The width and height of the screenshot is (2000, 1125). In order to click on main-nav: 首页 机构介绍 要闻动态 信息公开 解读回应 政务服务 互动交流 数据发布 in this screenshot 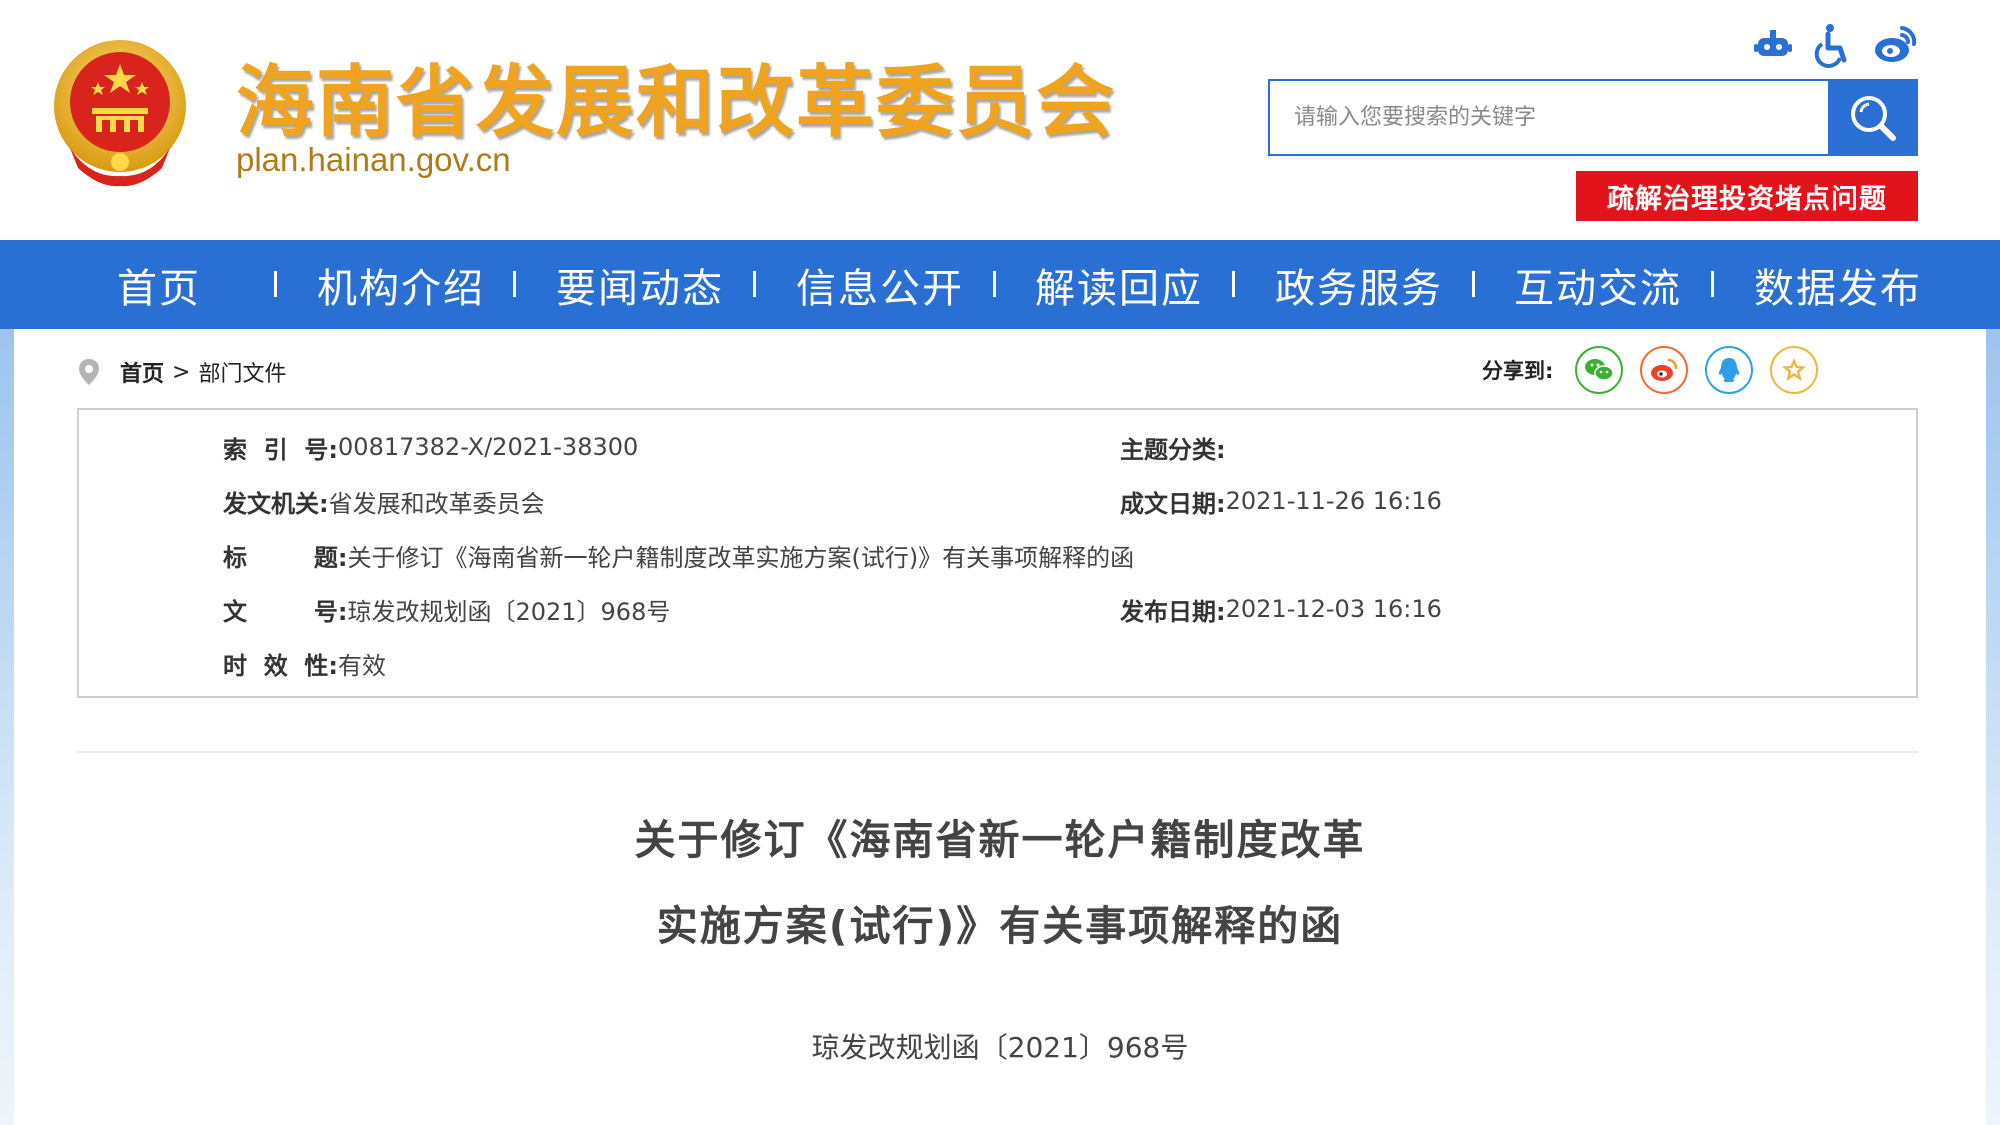, I will do `click(1000, 284)`.